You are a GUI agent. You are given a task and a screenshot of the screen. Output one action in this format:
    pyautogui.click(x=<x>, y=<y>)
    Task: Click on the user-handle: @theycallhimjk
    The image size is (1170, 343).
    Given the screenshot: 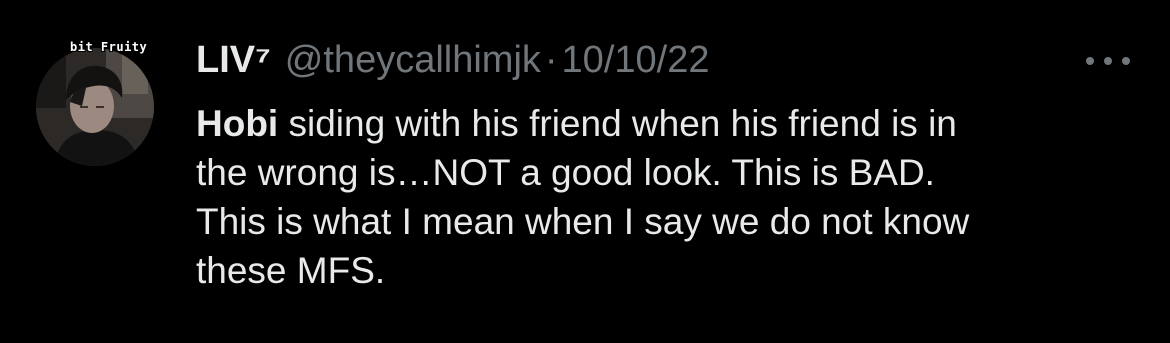 What is the action you would take?
    pyautogui.click(x=413, y=60)
    